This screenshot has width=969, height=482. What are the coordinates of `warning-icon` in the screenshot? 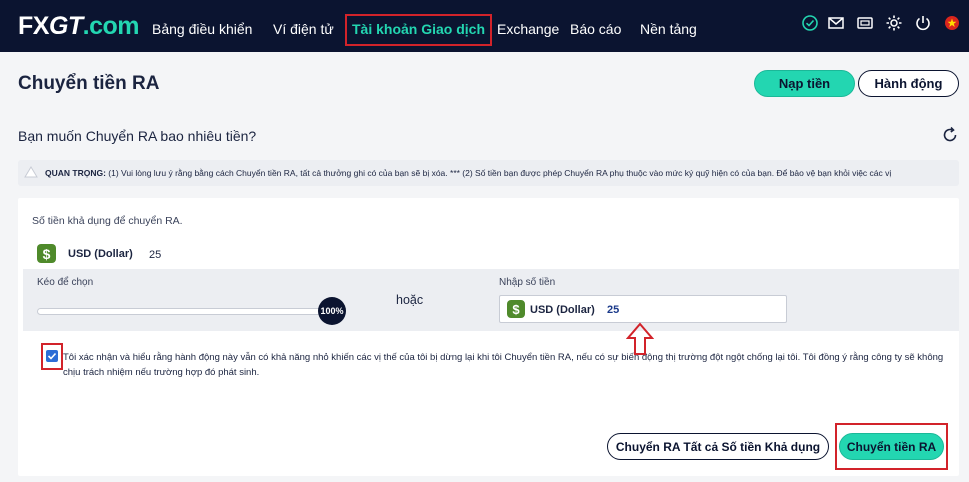 It's located at (31, 172).